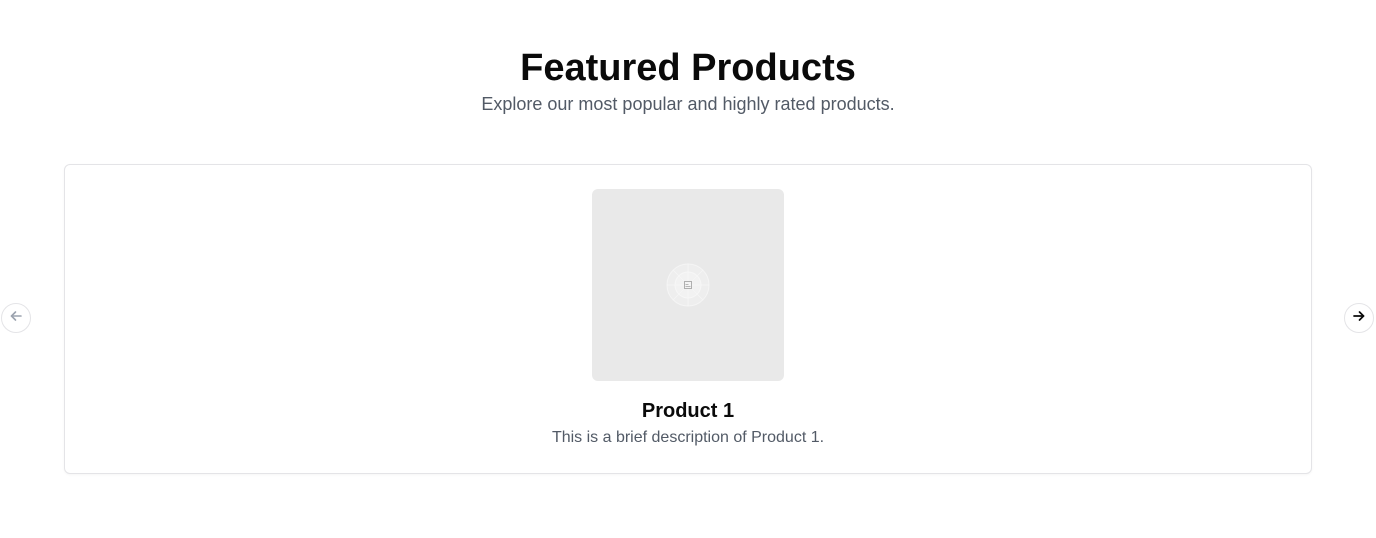 The image size is (1376, 538). I want to click on section-title: Featured Products, so click(688, 68).